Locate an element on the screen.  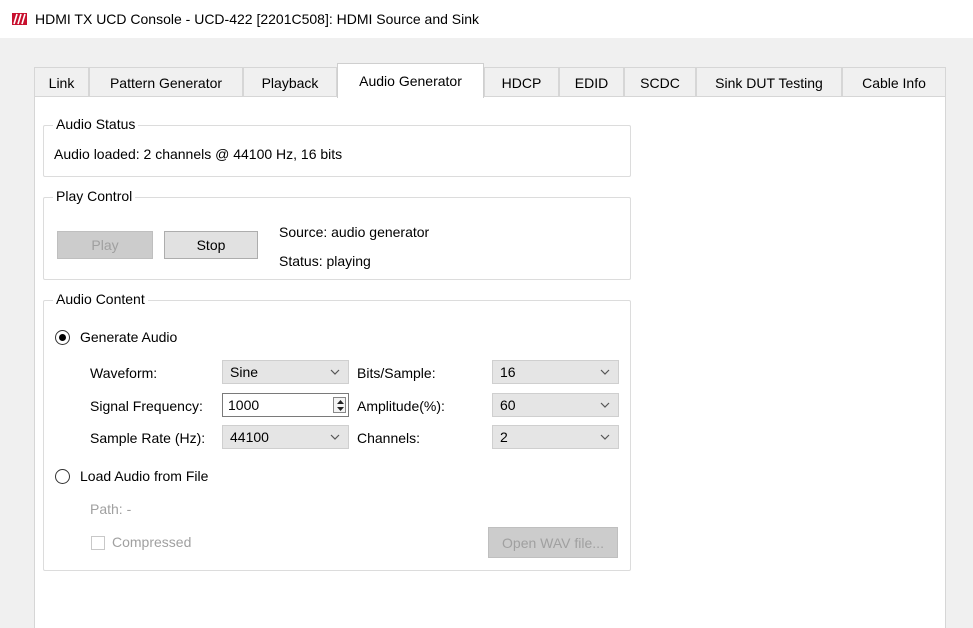
compressed-label: Compressed is located at coordinates (152, 542).